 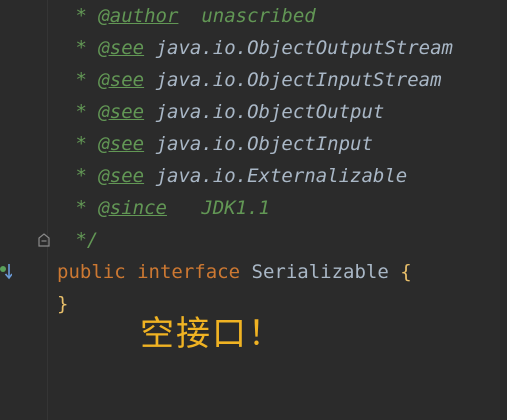 I want to click on doc-author-value: unascribed, so click(x=258, y=16).